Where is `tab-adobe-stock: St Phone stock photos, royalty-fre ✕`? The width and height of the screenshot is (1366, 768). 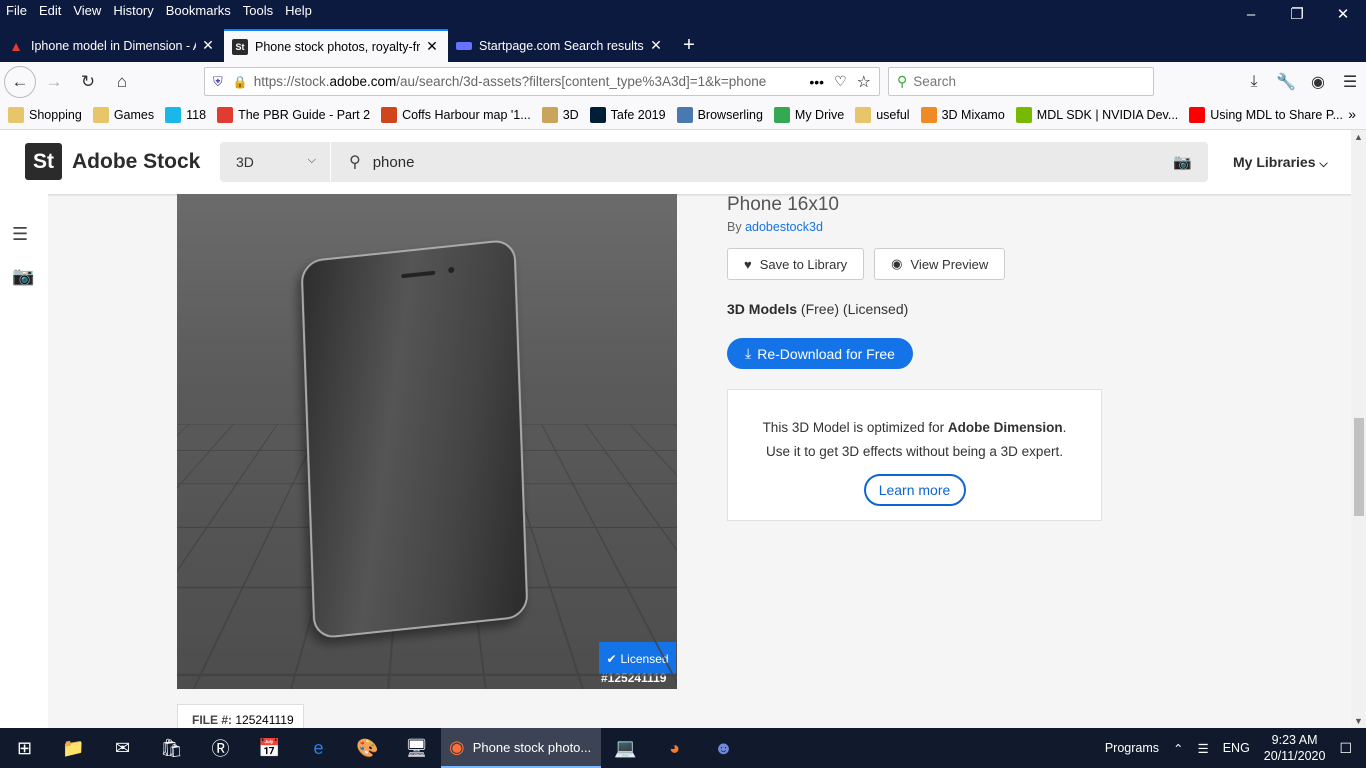
tab-adobe-stock: St Phone stock photos, royalty-fre ✕ is located at coordinates (336, 45).